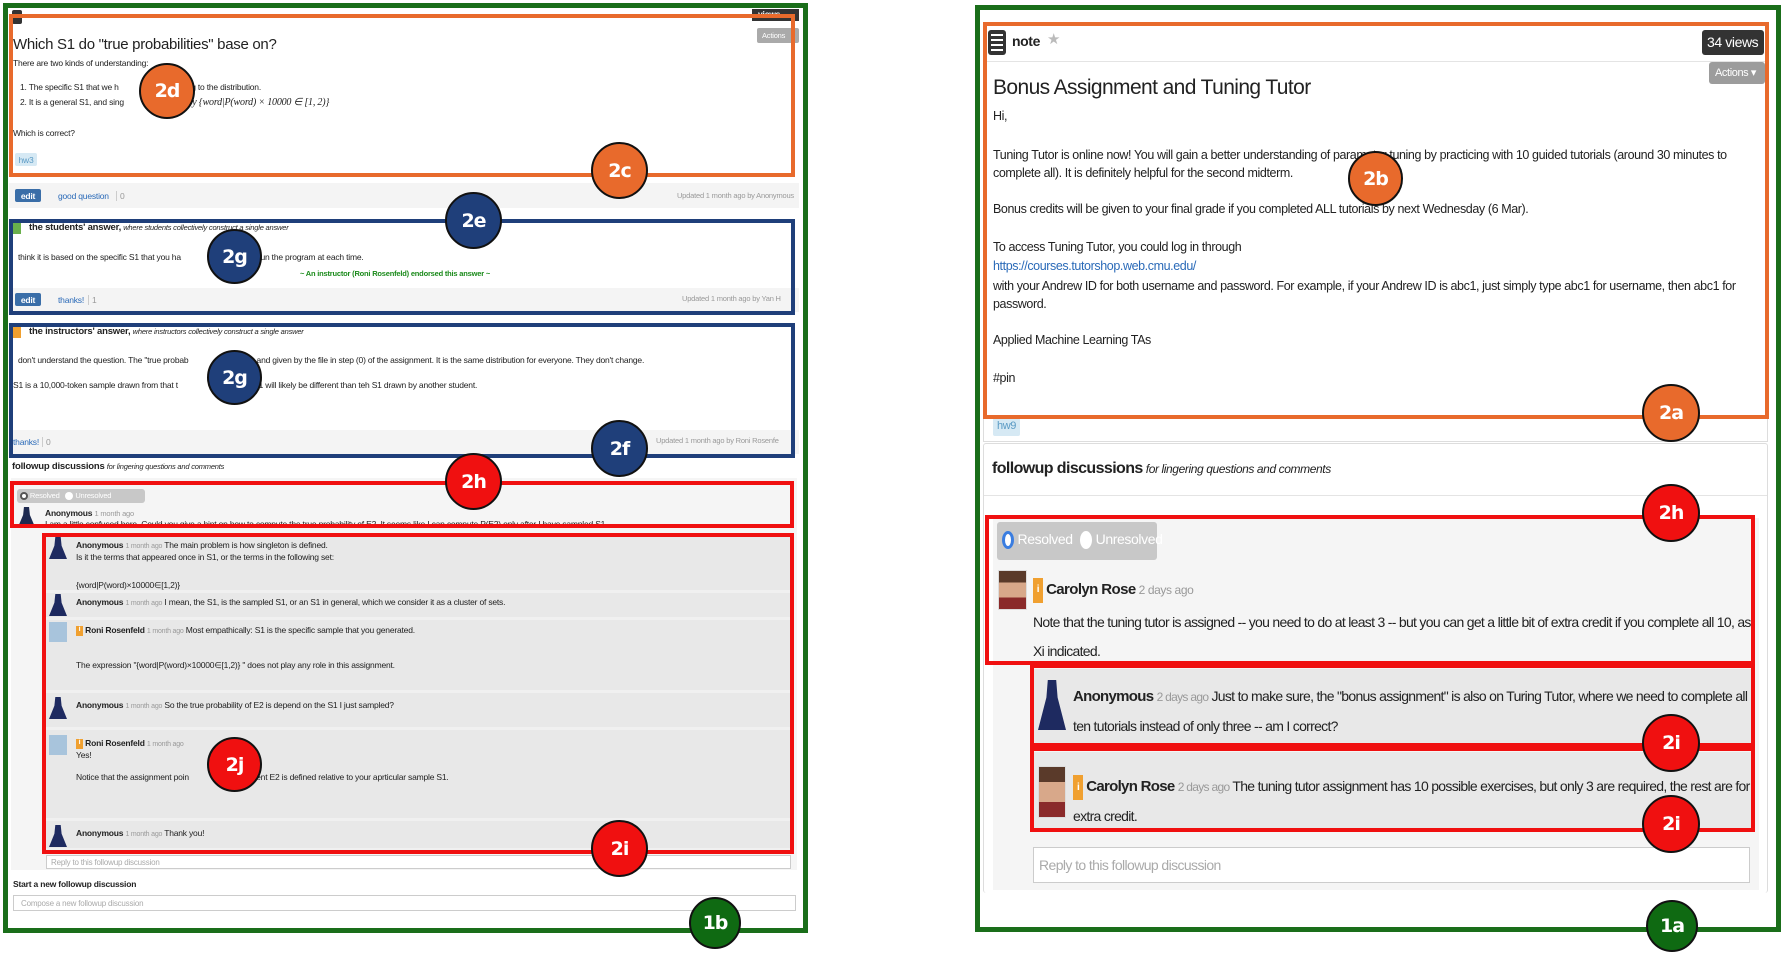 This screenshot has width=1782, height=962. Describe the element at coordinates (404, 903) in the screenshot. I see `compose-input: Compose a new followup discussion` at that location.